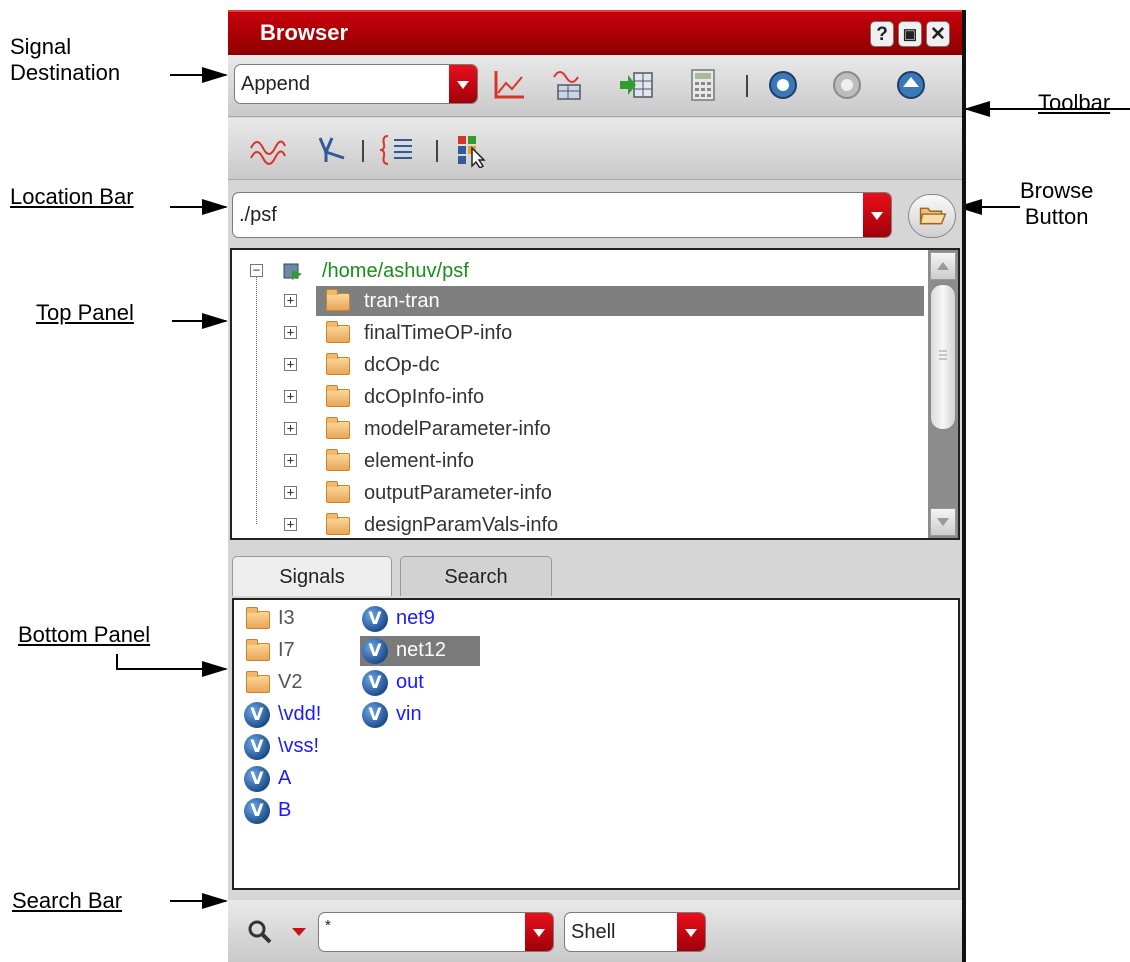 The height and width of the screenshot is (962, 1130). Describe the element at coordinates (509, 85) in the screenshot. I see `plot-icon` at that location.